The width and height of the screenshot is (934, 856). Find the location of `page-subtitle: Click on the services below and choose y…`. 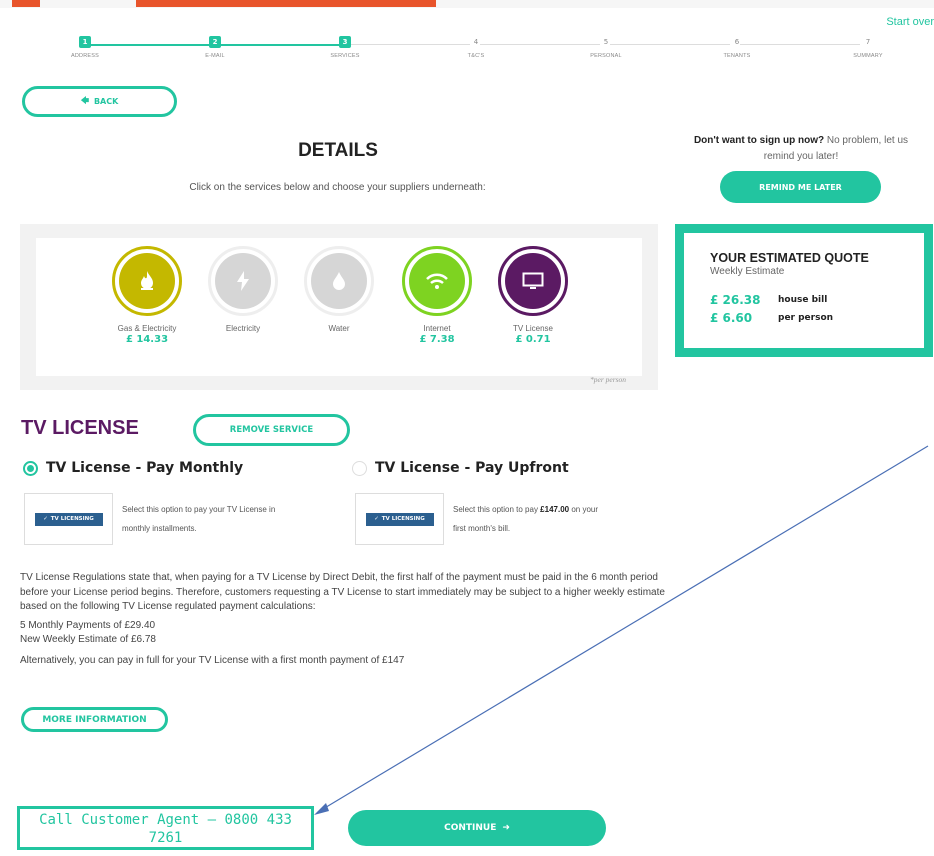

page-subtitle: Click on the services below and choose y… is located at coordinates (337, 187).